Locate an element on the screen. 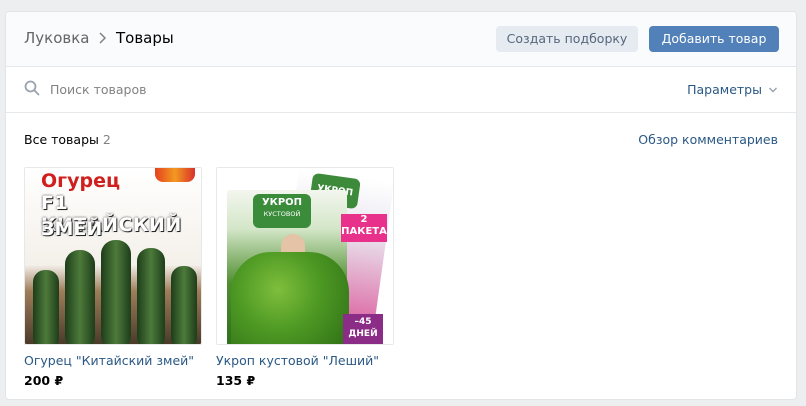  product-name: Укроп кустовой "Леший" is located at coordinates (305, 360).